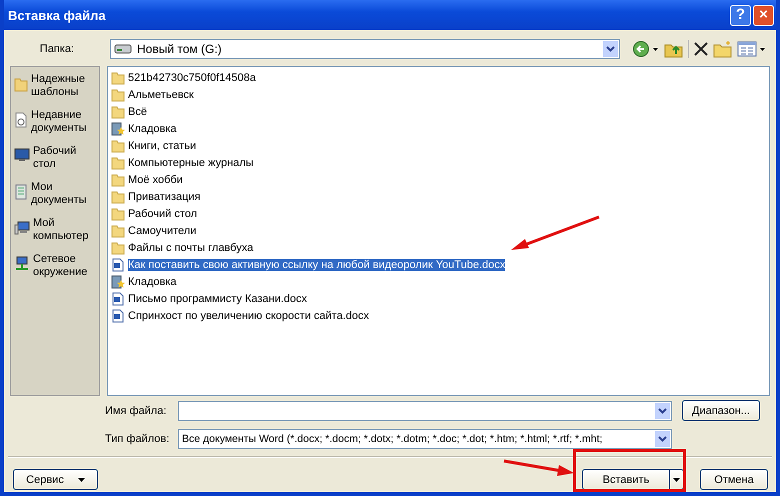 The width and height of the screenshot is (780, 496). What do you see at coordinates (763, 15) in the screenshot?
I see `close-button: ×` at bounding box center [763, 15].